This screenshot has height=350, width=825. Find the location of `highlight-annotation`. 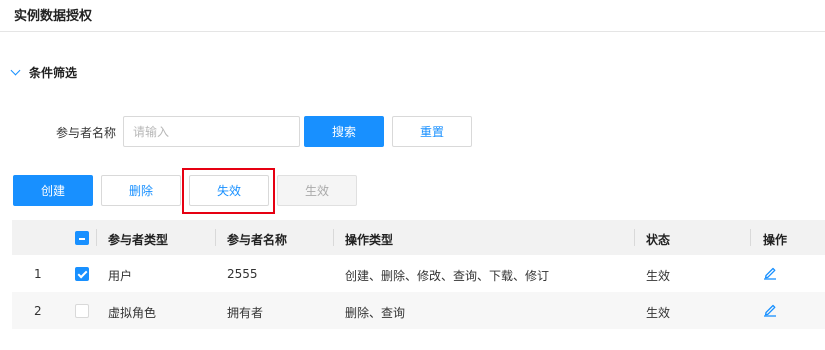

highlight-annotation is located at coordinates (228, 191).